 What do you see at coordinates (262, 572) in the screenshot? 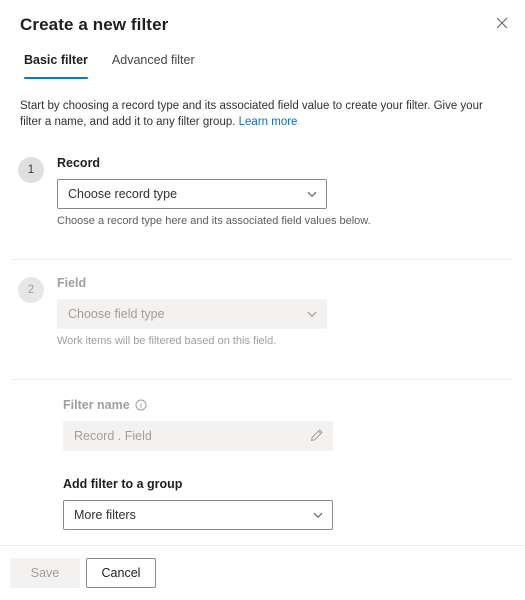
I see `panel-footer: Save Cancel` at bounding box center [262, 572].